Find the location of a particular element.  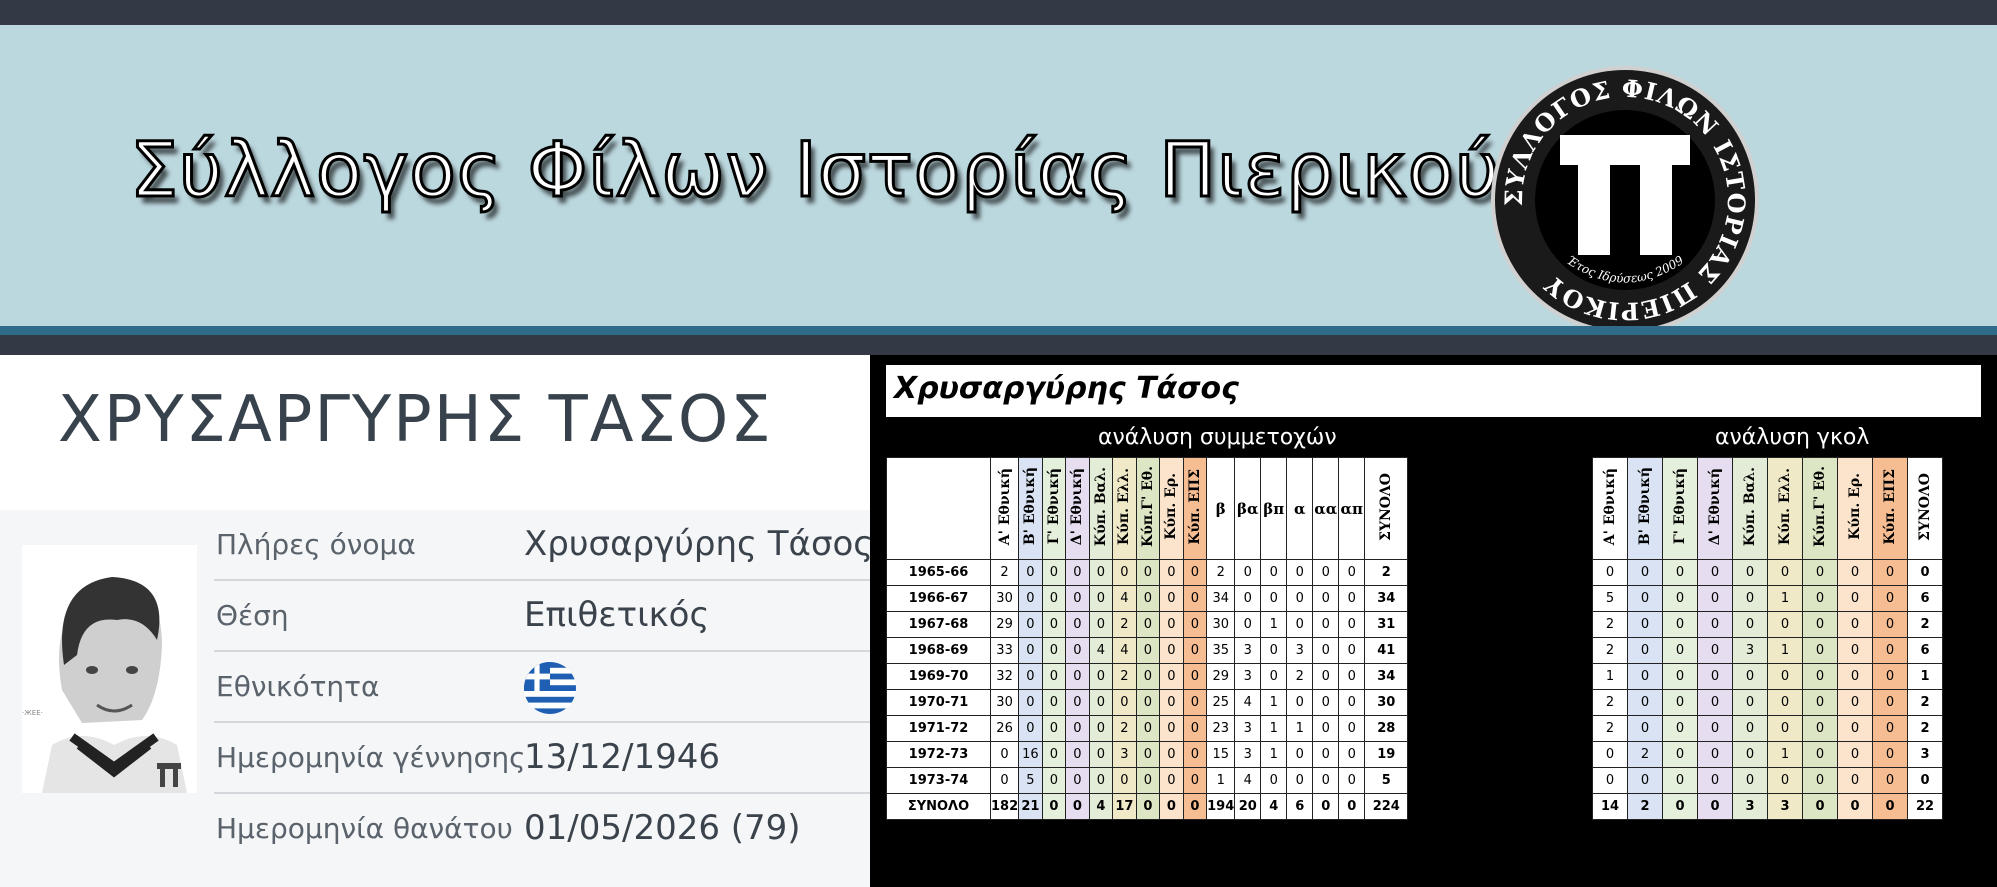

appearances-value-cell: 17 is located at coordinates (1124, 806).